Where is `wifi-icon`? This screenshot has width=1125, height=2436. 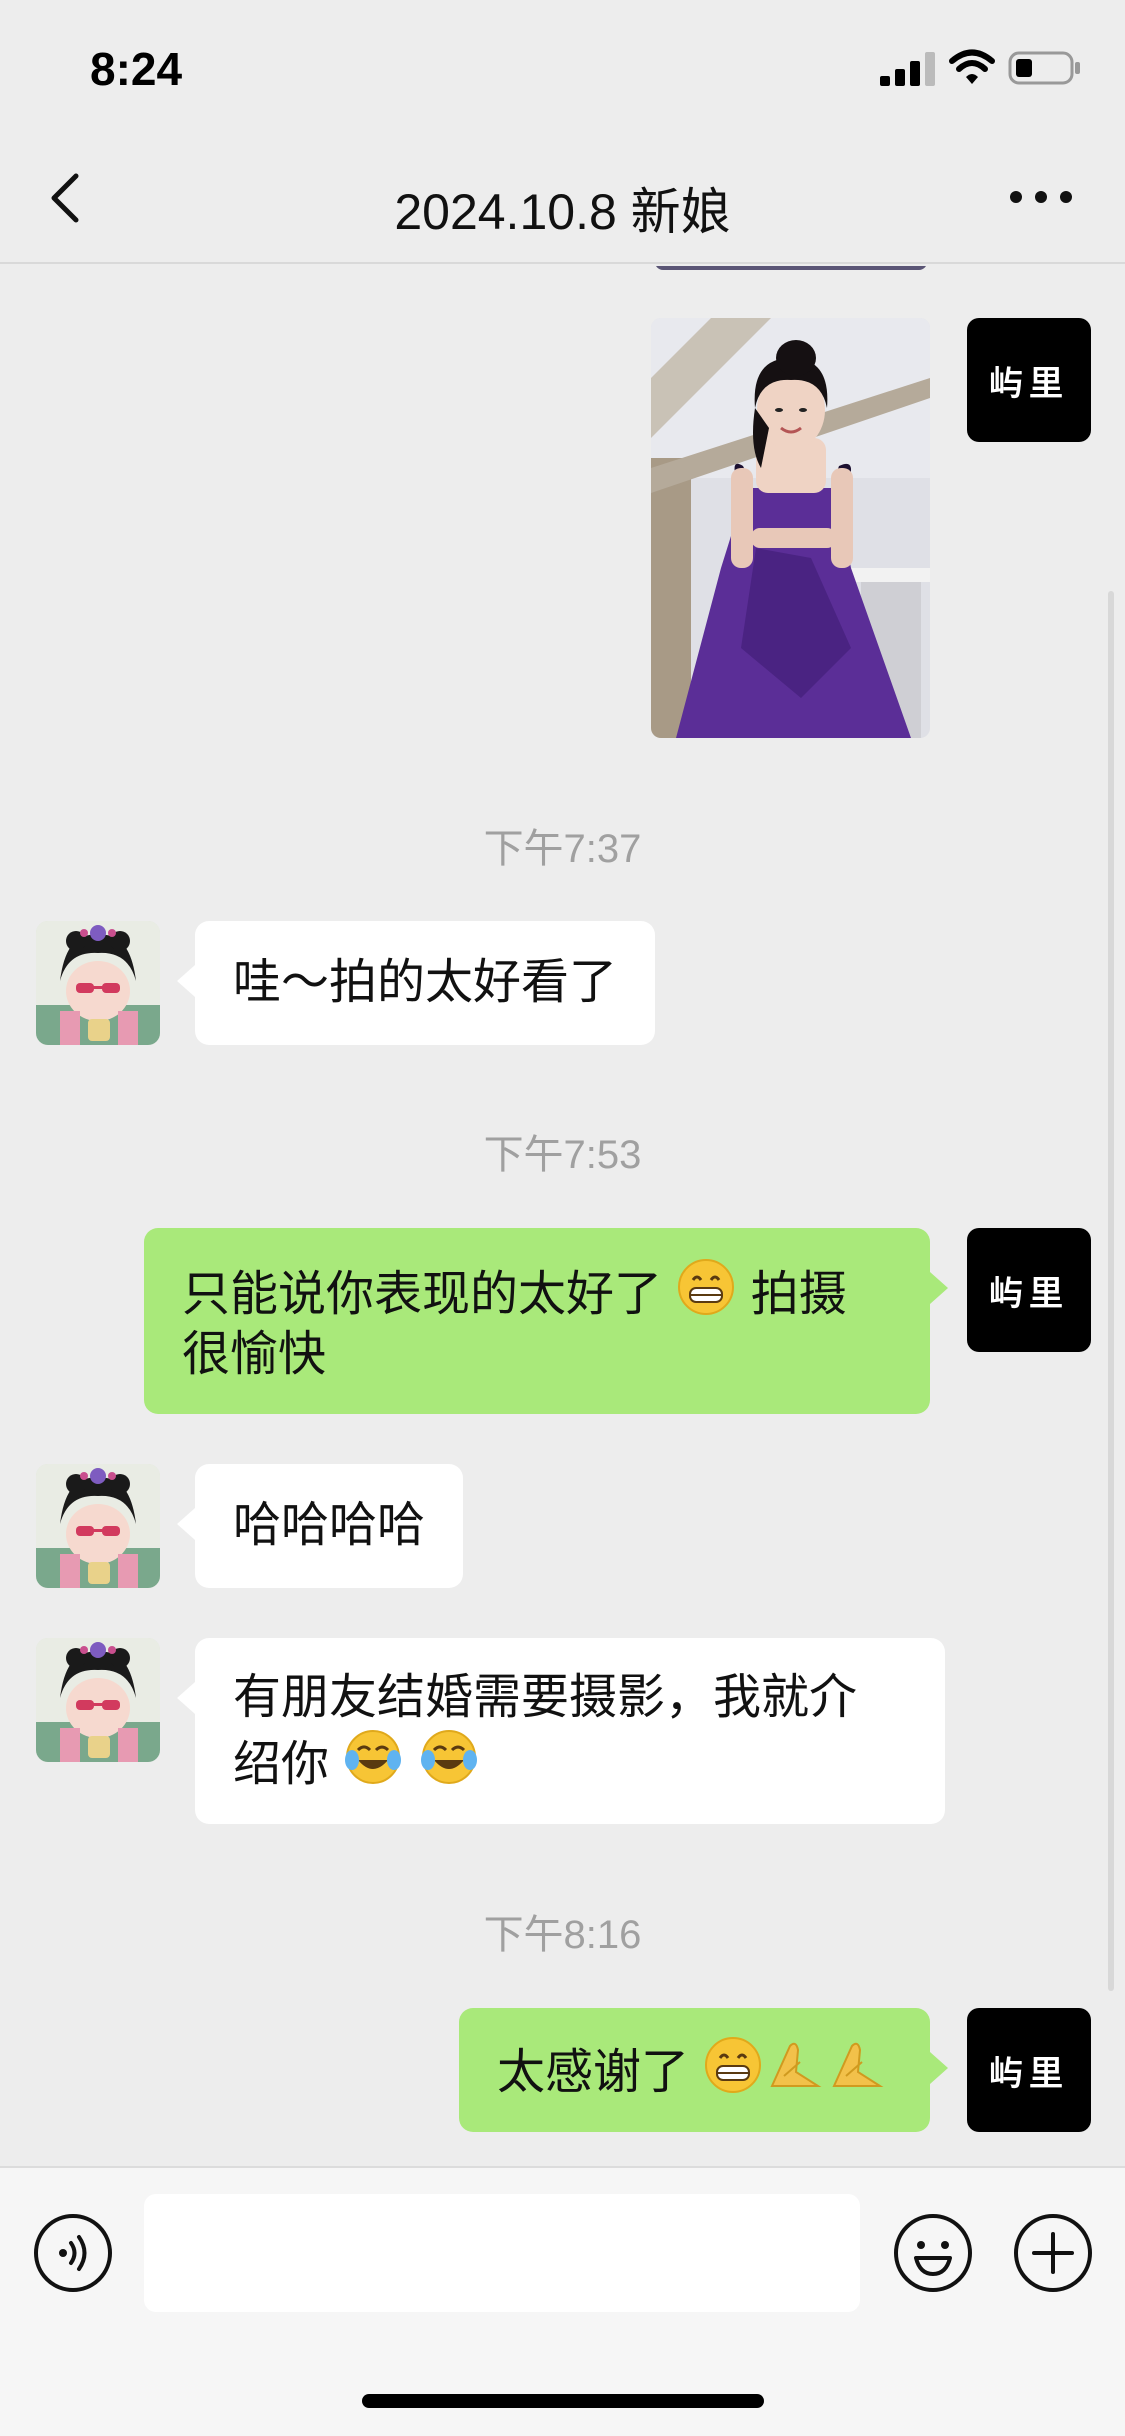
wifi-icon is located at coordinates (972, 66).